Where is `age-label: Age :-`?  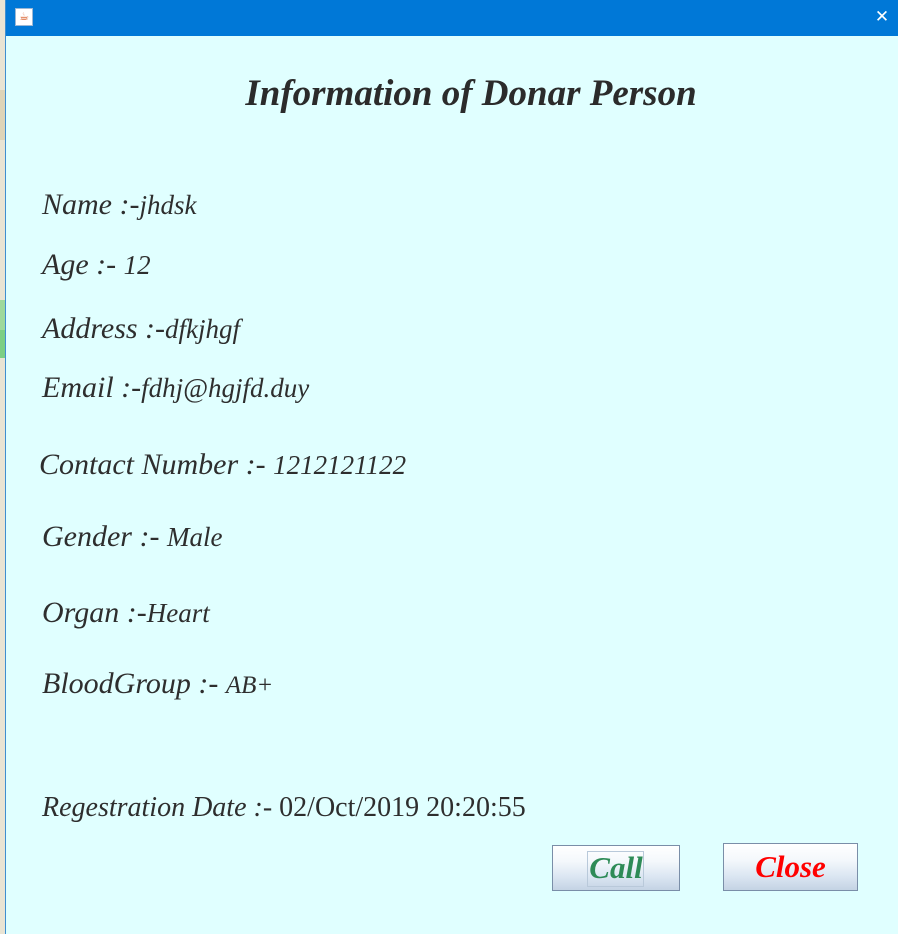
age-label: Age :- is located at coordinates (83, 264).